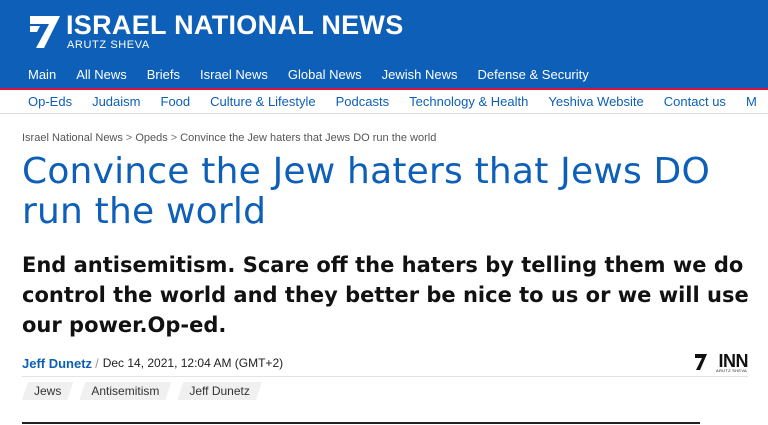  I want to click on sub-link-contact-us: Contact us, so click(695, 101).